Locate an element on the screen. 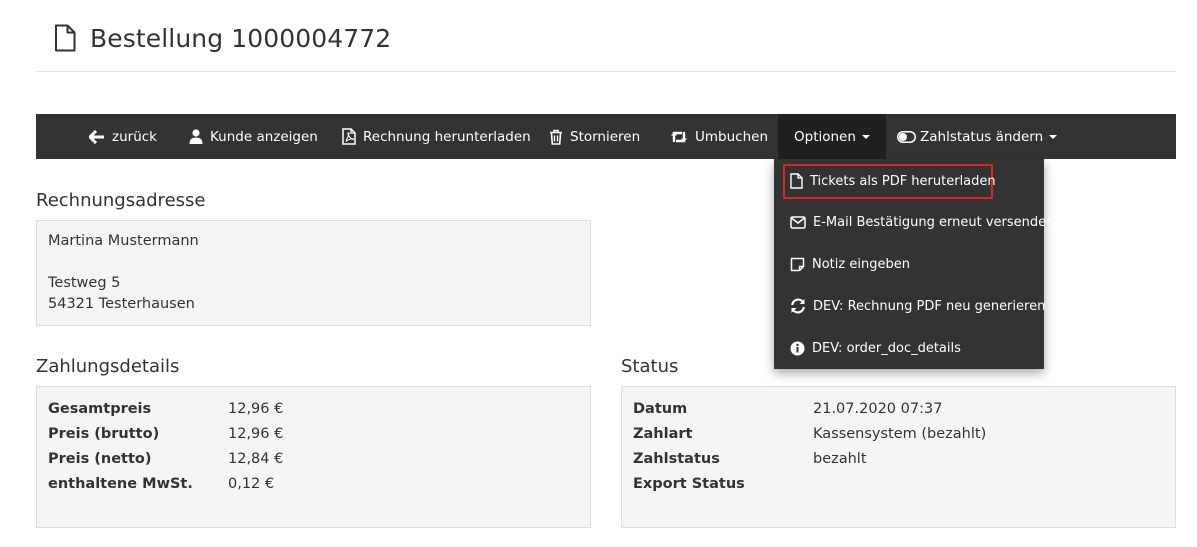  status-row: Export Status is located at coordinates (723, 486).